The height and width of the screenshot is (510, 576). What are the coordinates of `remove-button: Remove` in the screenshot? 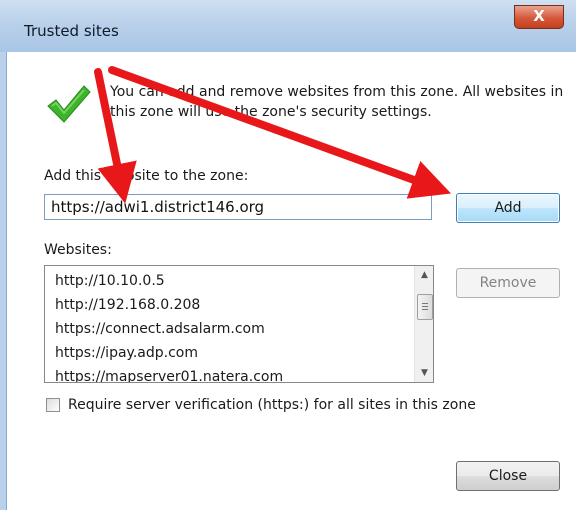 It's located at (508, 283).